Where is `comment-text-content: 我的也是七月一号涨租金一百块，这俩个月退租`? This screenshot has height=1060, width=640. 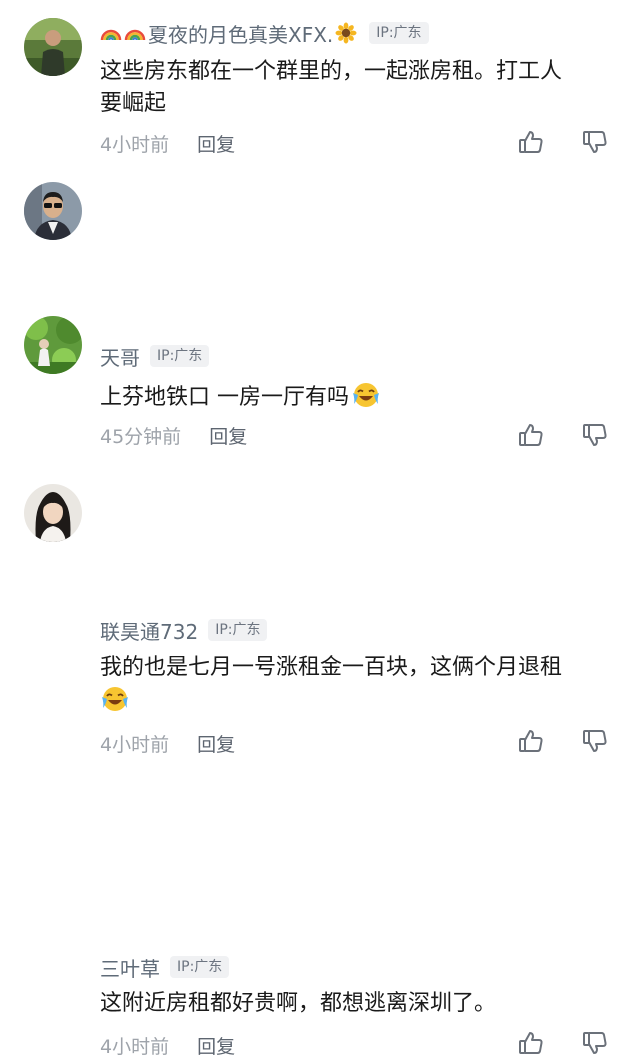 comment-text-content: 我的也是七月一号涨租金一百块，这俩个月退租 is located at coordinates (331, 667).